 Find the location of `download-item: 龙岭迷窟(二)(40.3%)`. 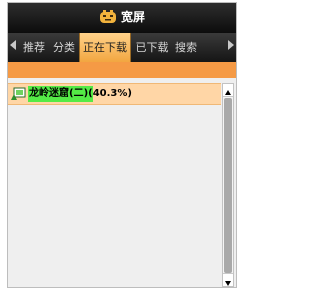

download-item: 龙岭迷窟(二)(40.3%) is located at coordinates (114, 94).